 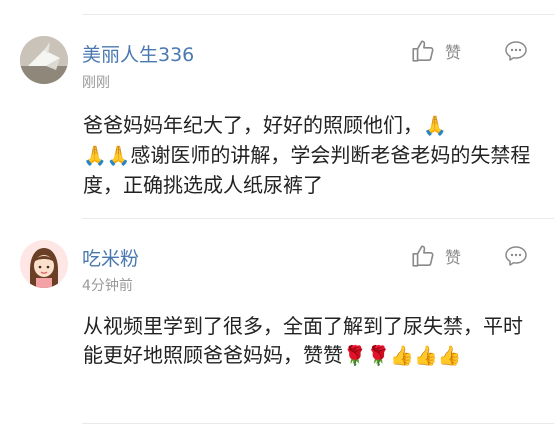 What do you see at coordinates (318, 423) in the screenshot?
I see `comment-divider` at bounding box center [318, 423].